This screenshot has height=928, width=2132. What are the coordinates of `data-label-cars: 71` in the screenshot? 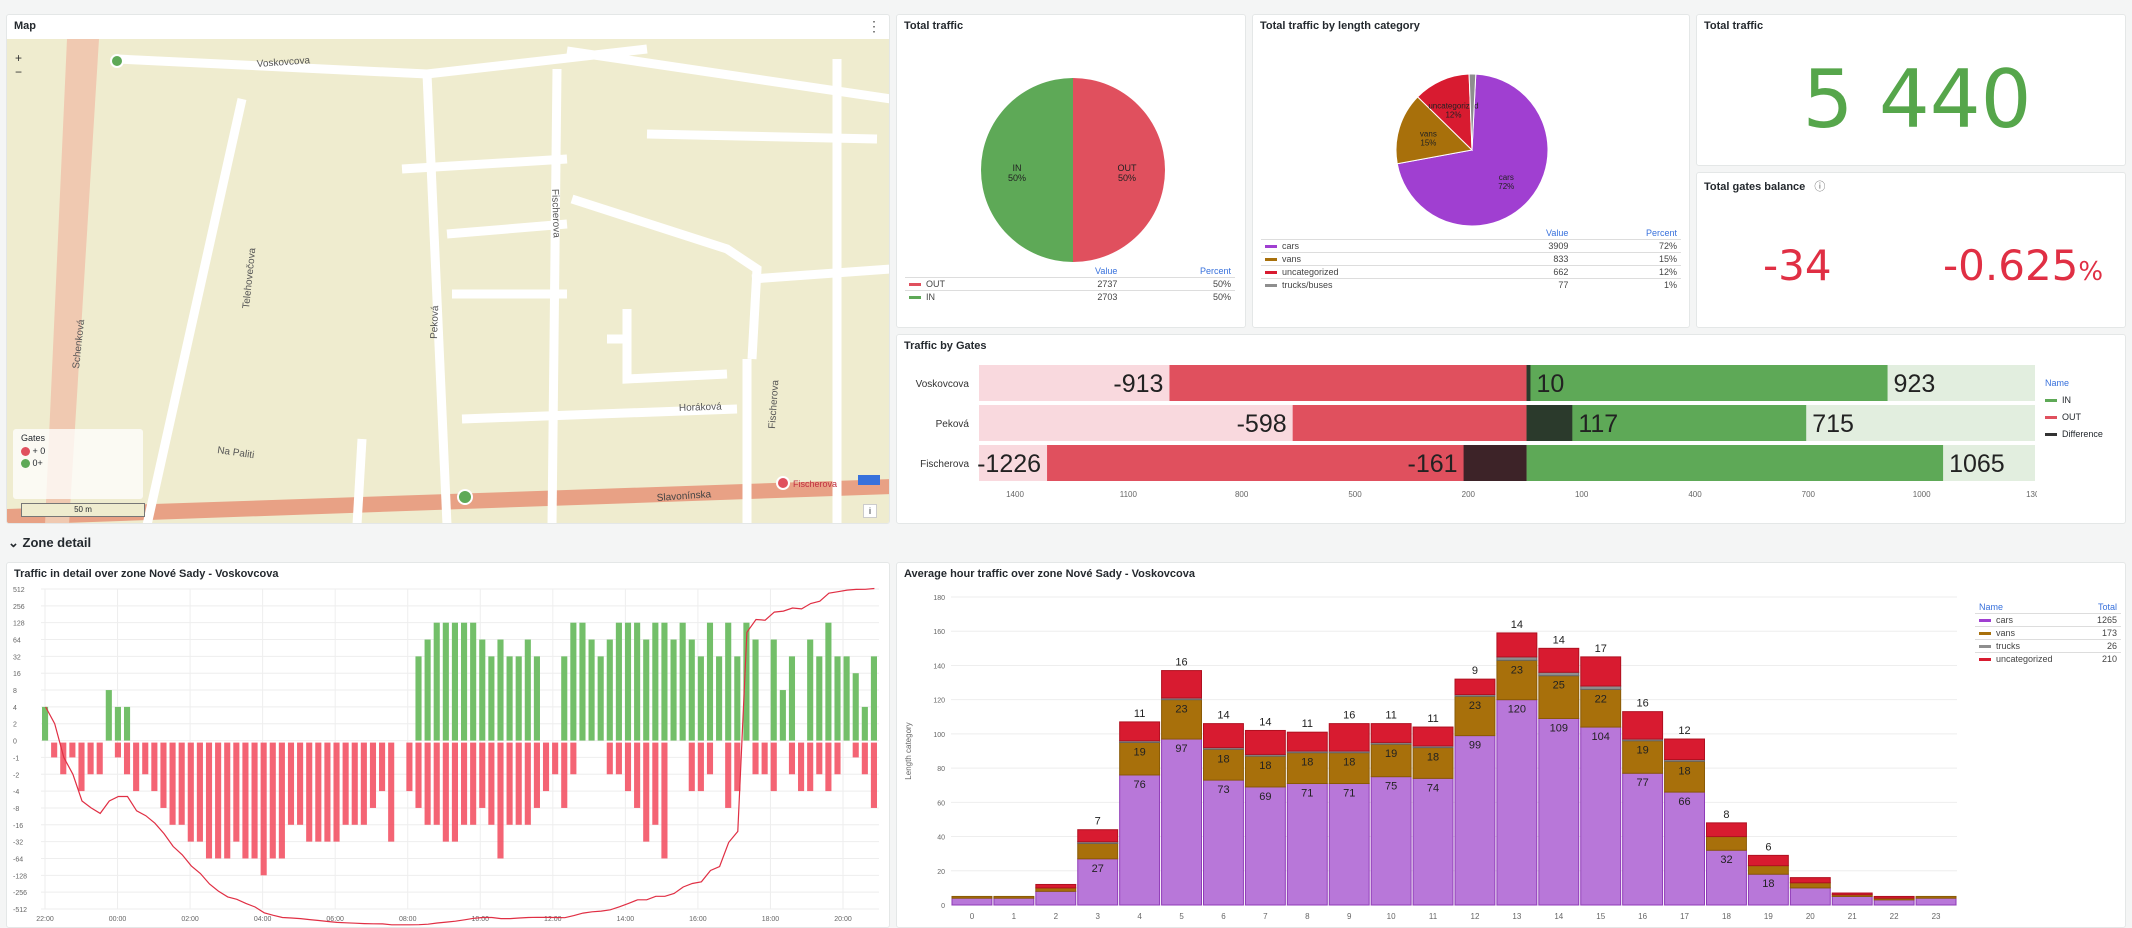 It's located at (1307, 794).